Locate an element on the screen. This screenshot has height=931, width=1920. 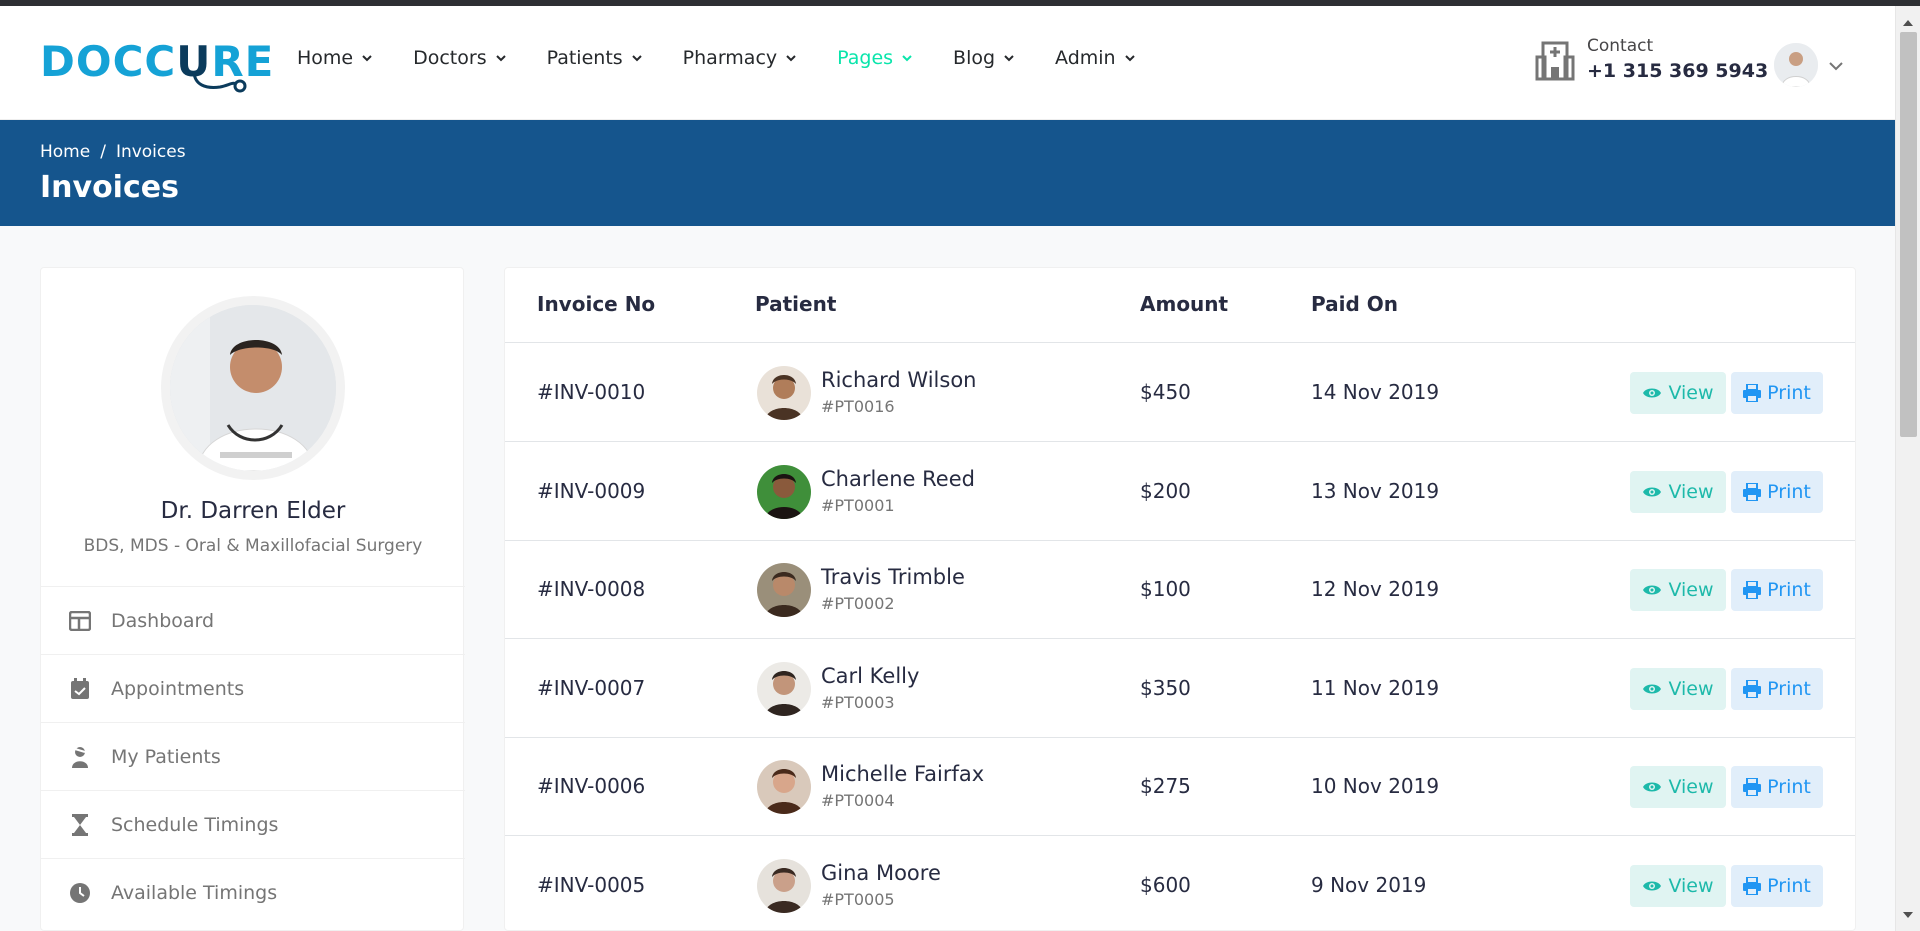
contact-phone: +1 315 369 5943 is located at coordinates (1677, 71).